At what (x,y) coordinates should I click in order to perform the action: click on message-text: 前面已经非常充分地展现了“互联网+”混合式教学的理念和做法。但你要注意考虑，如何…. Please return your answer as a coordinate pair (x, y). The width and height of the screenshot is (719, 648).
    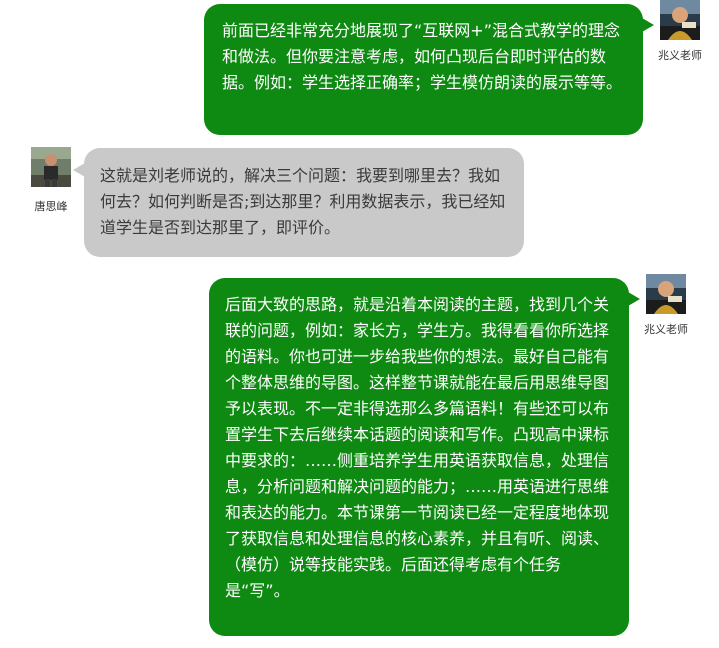
    Looking at the image, I should click on (422, 56).